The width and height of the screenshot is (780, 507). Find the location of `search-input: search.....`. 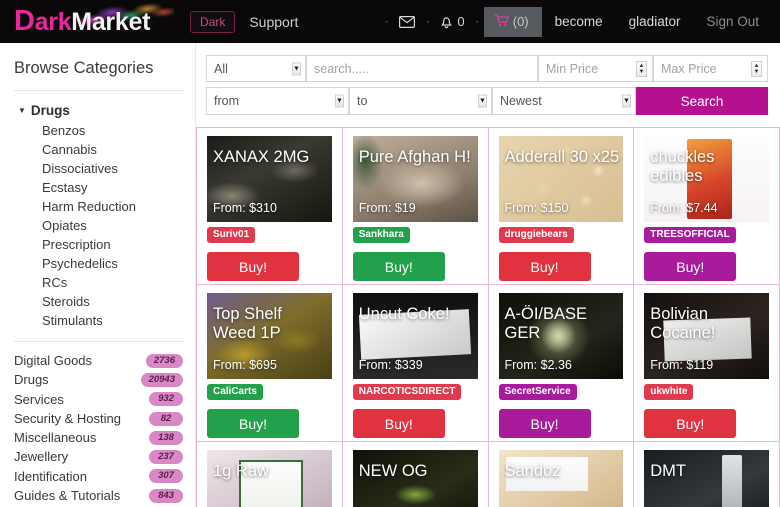

search-input: search..... is located at coordinates (422, 68).